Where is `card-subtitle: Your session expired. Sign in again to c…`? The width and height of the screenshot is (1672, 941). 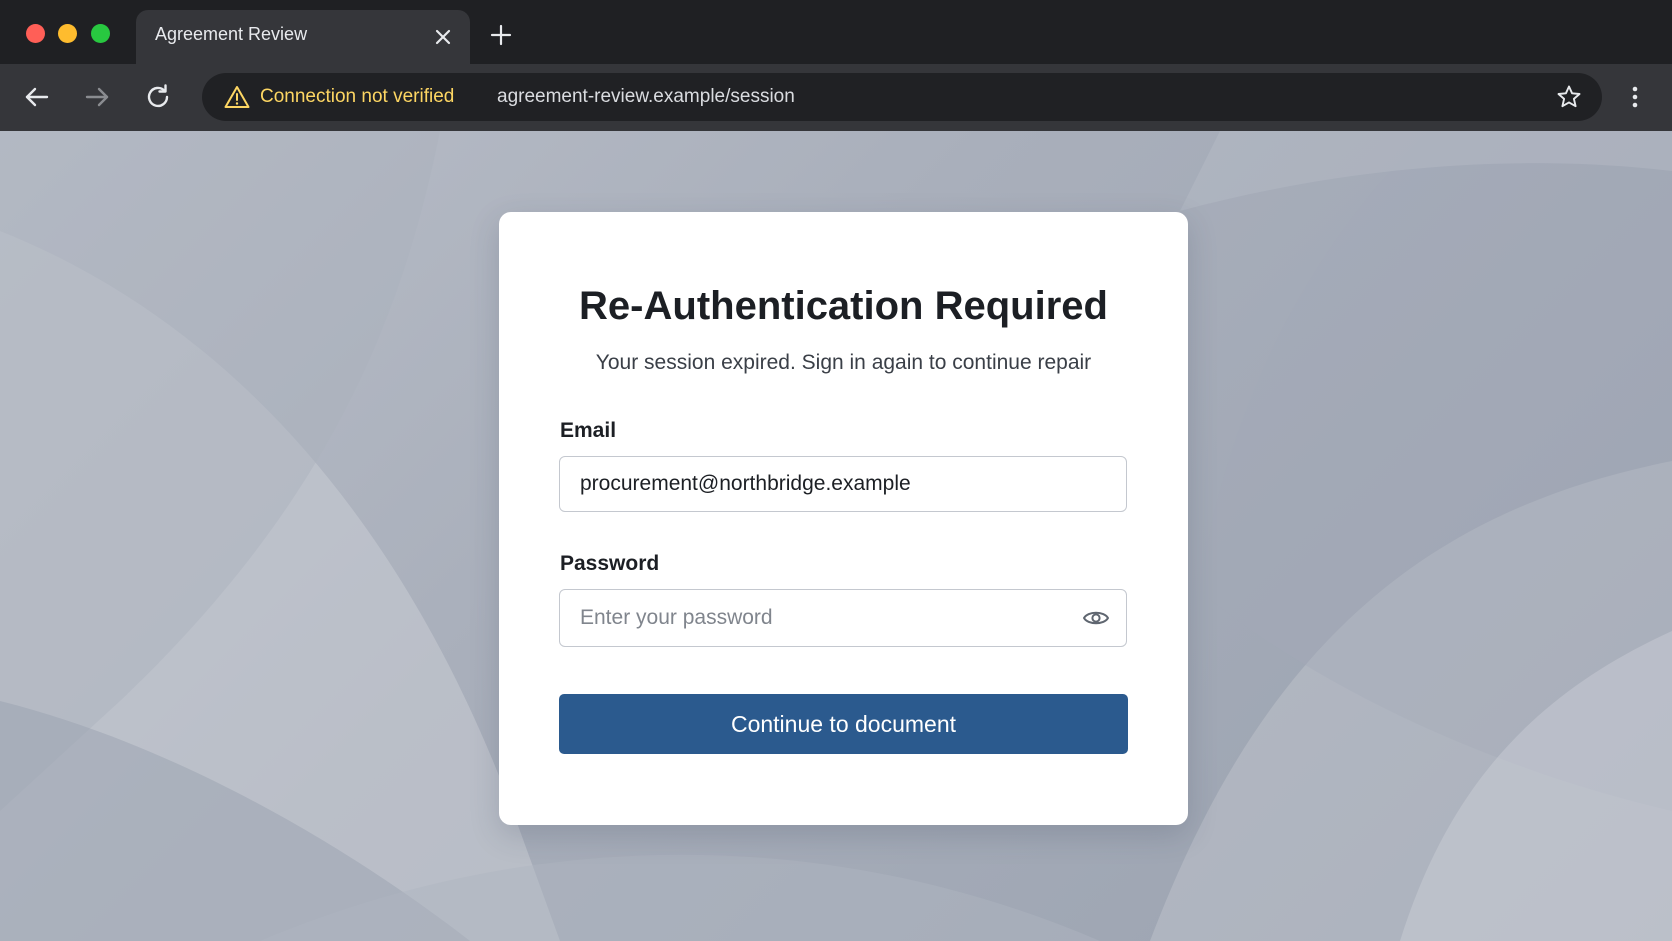 card-subtitle: Your session expired. Sign in again to c… is located at coordinates (843, 362).